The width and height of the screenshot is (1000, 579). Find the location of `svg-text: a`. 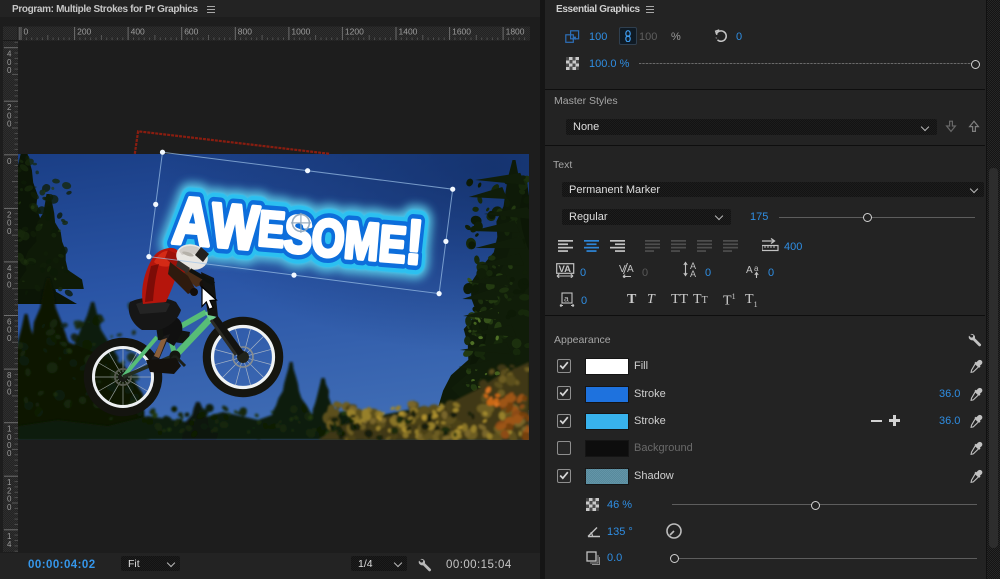

svg-text: a is located at coordinates (566, 299).